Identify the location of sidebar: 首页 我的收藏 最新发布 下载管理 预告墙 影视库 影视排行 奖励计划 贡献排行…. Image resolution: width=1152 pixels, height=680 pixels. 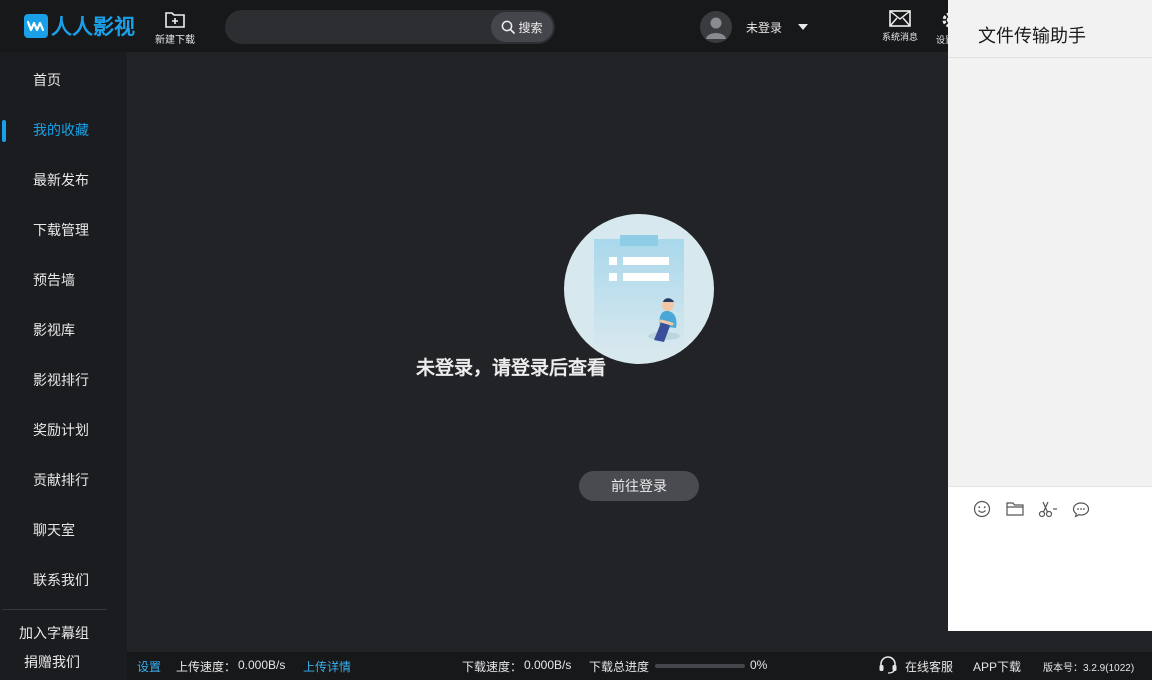
(63, 352).